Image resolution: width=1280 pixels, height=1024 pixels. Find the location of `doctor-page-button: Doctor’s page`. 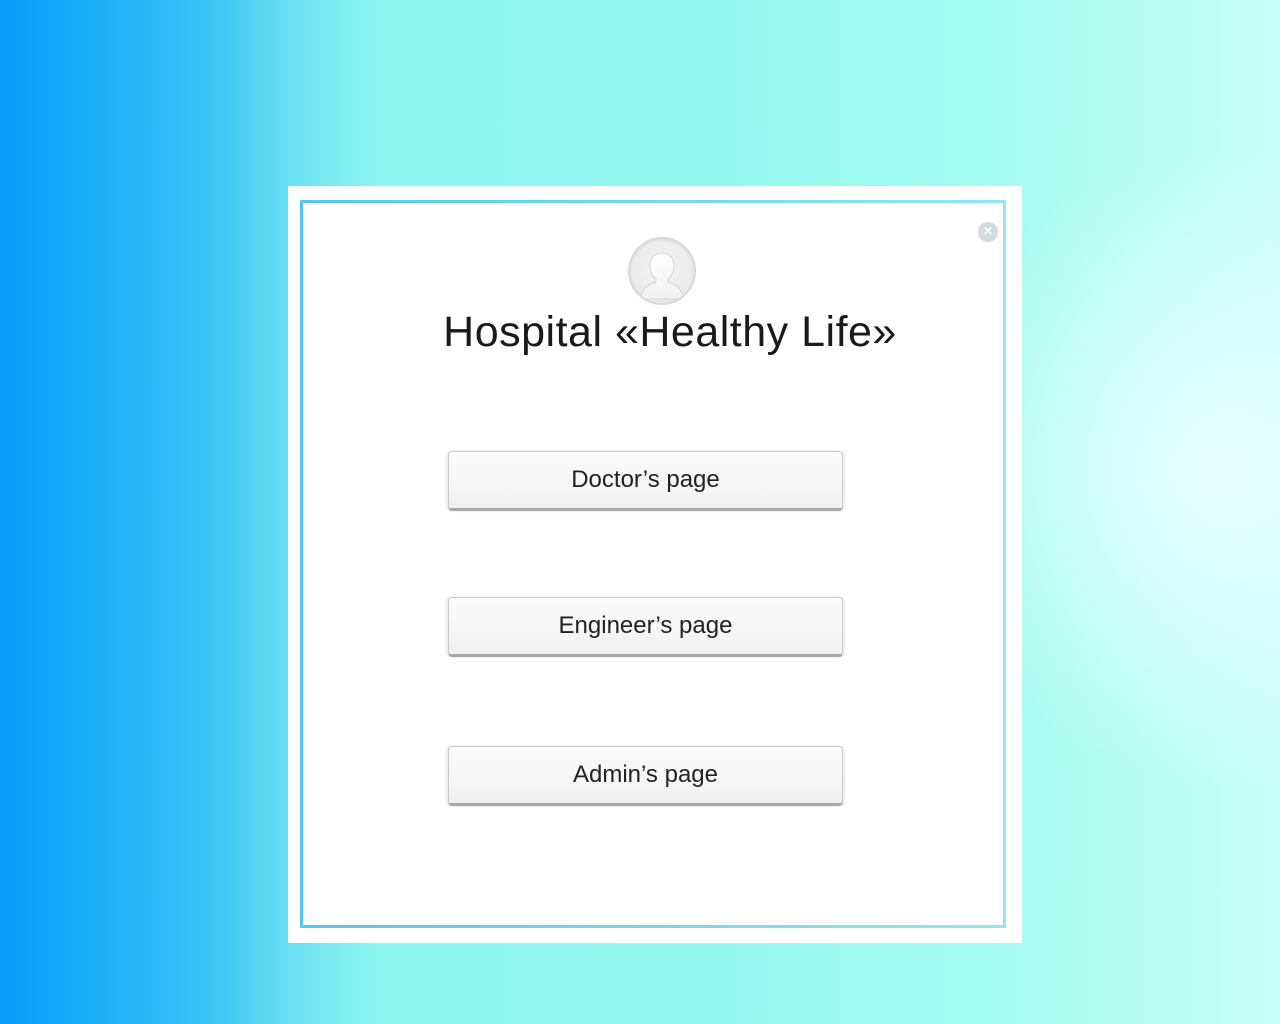

doctor-page-button: Doctor’s page is located at coordinates (645, 481).